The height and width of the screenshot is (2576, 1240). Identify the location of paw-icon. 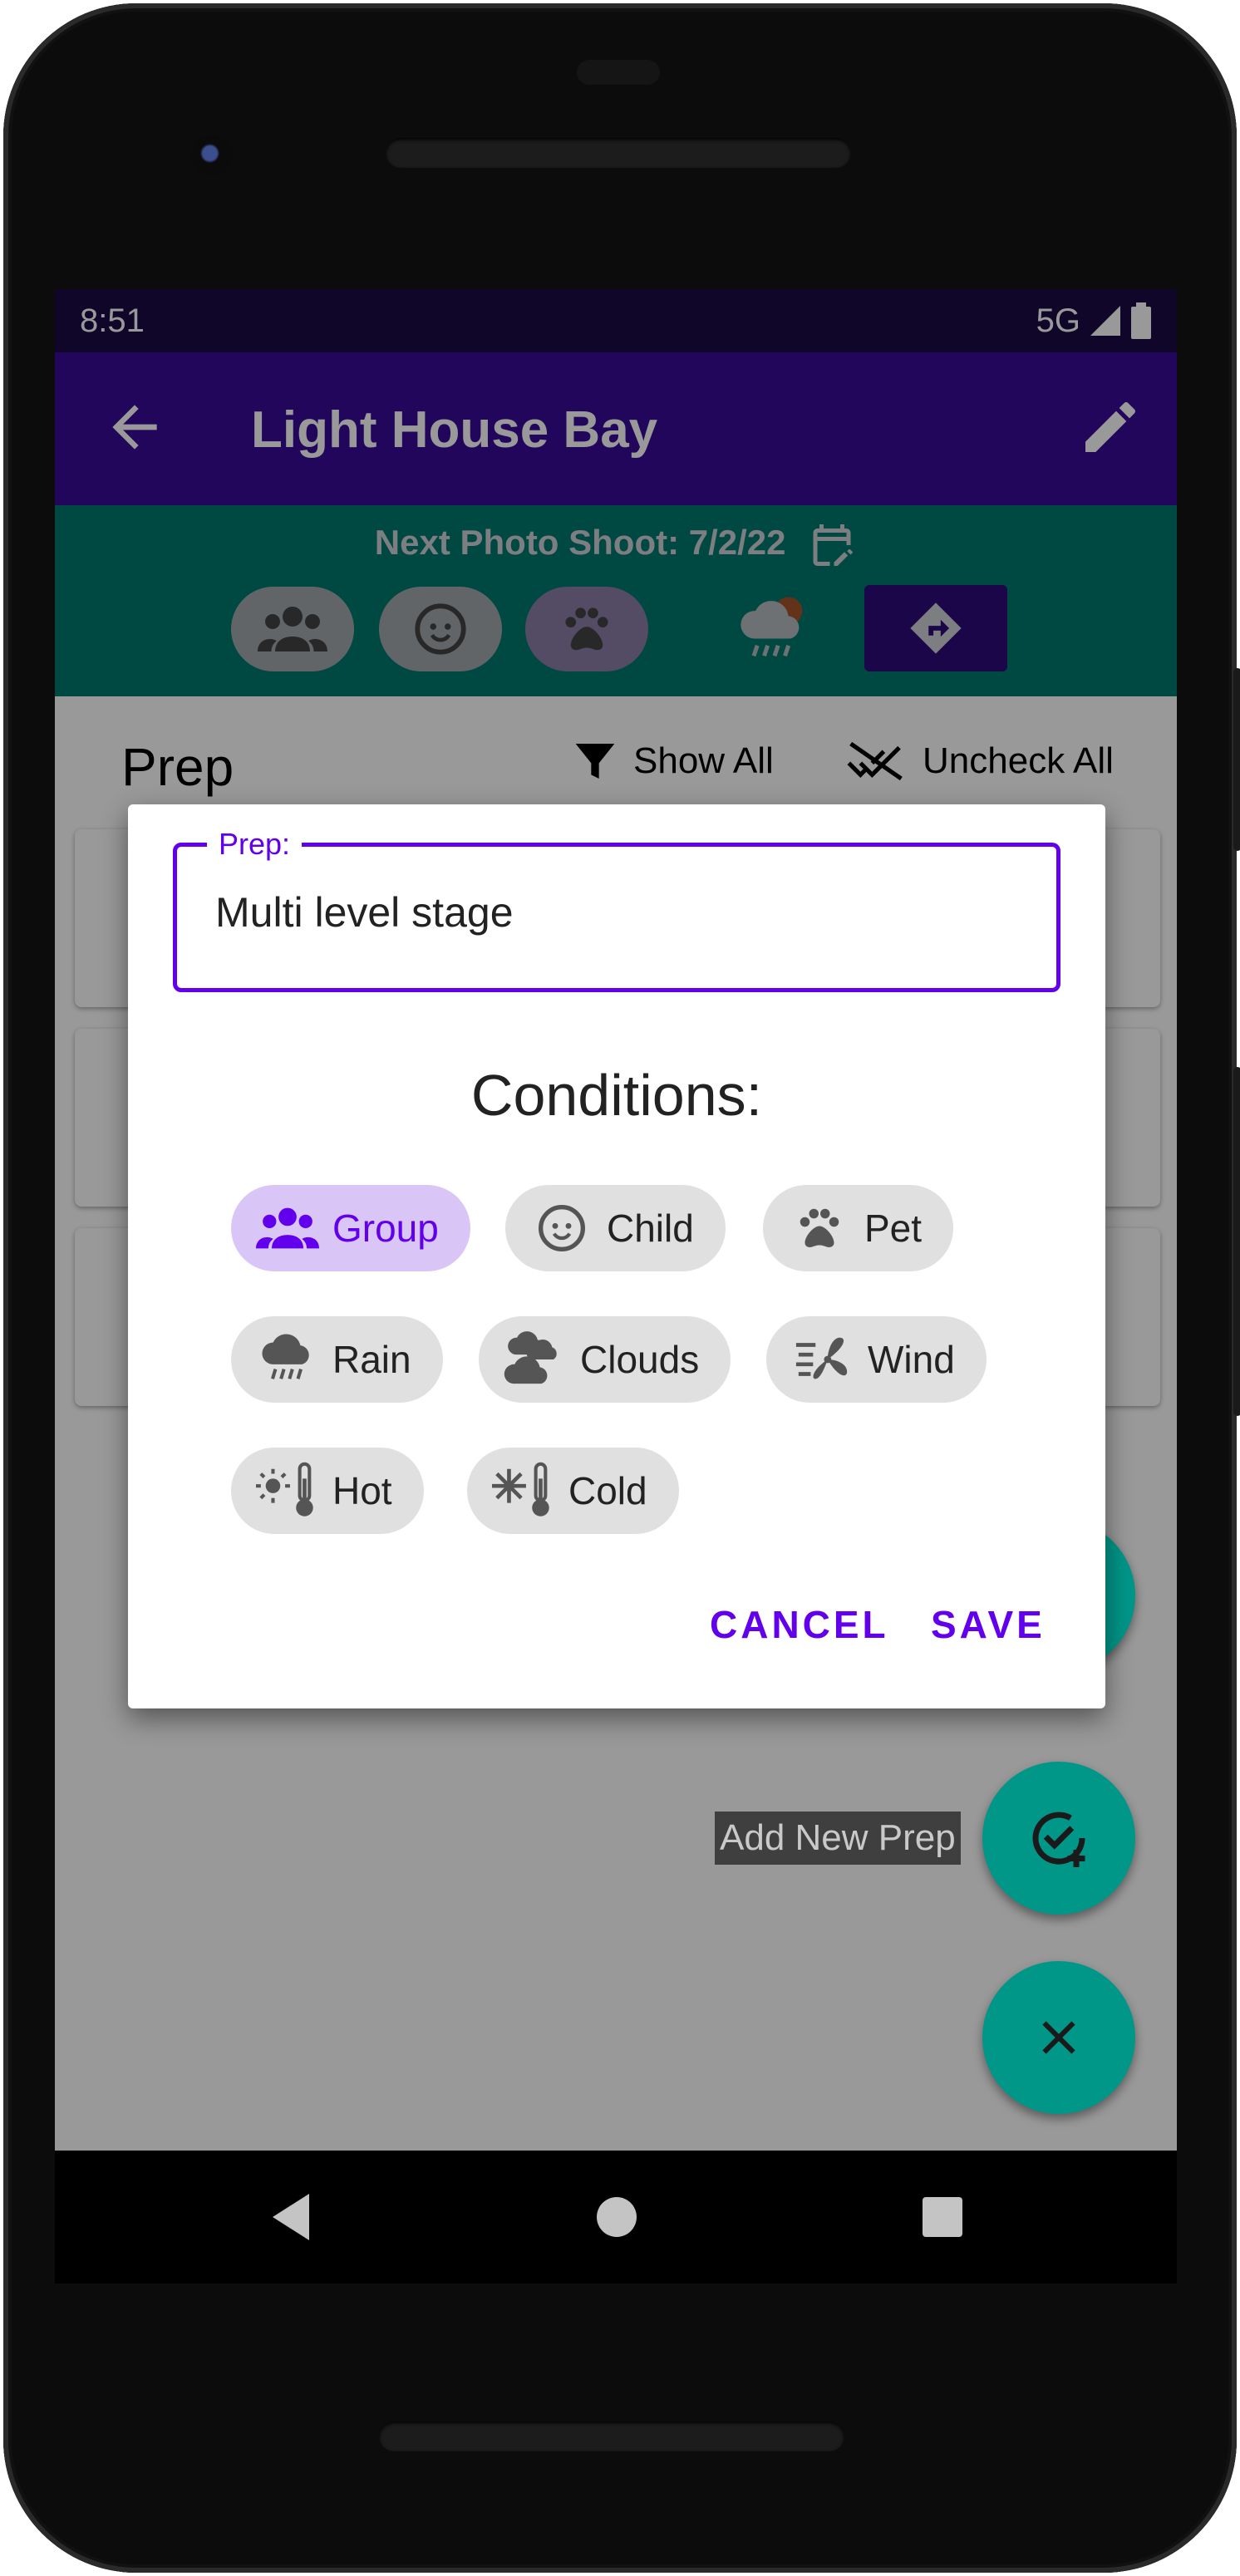
(819, 1227).